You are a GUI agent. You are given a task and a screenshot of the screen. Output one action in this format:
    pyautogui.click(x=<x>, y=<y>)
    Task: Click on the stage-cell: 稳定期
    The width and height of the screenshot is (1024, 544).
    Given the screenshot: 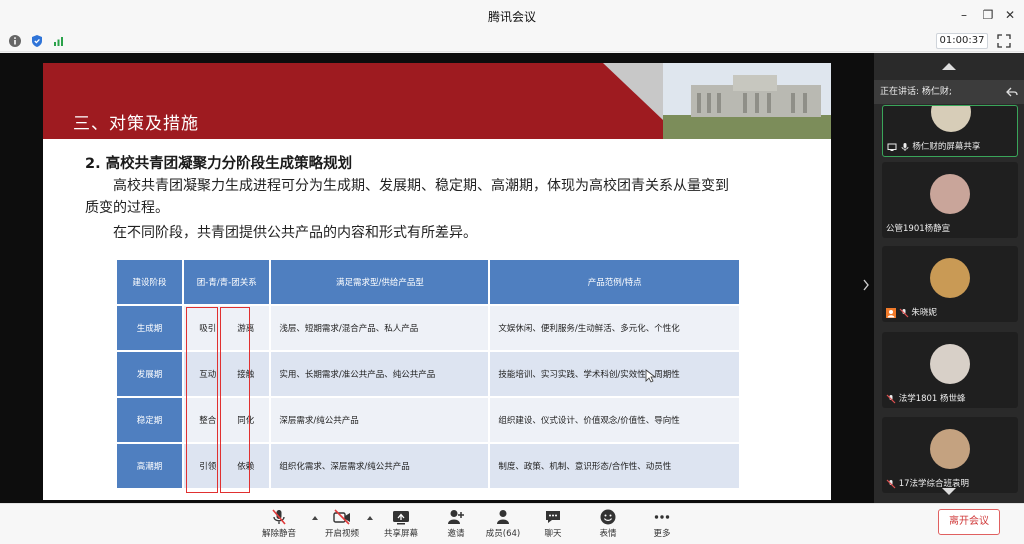 What is the action you would take?
    pyautogui.click(x=150, y=420)
    